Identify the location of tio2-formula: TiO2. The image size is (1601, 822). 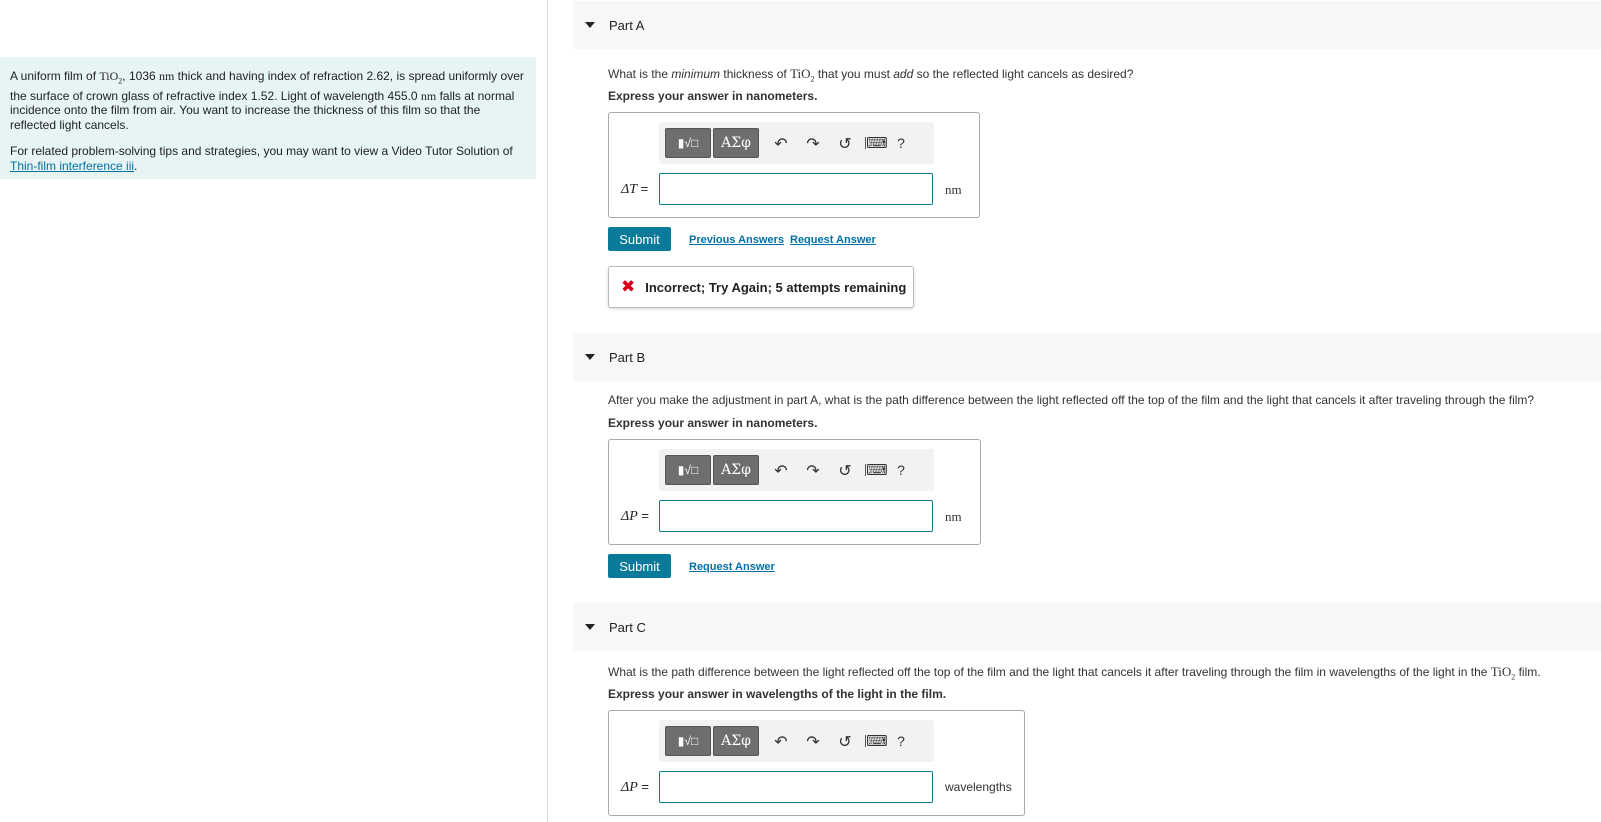
(111, 77).